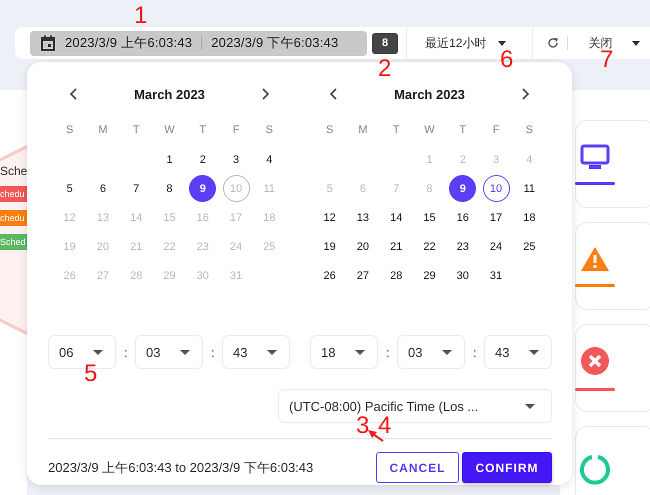 The image size is (650, 495). I want to click on calendar-day: 1, so click(169, 159).